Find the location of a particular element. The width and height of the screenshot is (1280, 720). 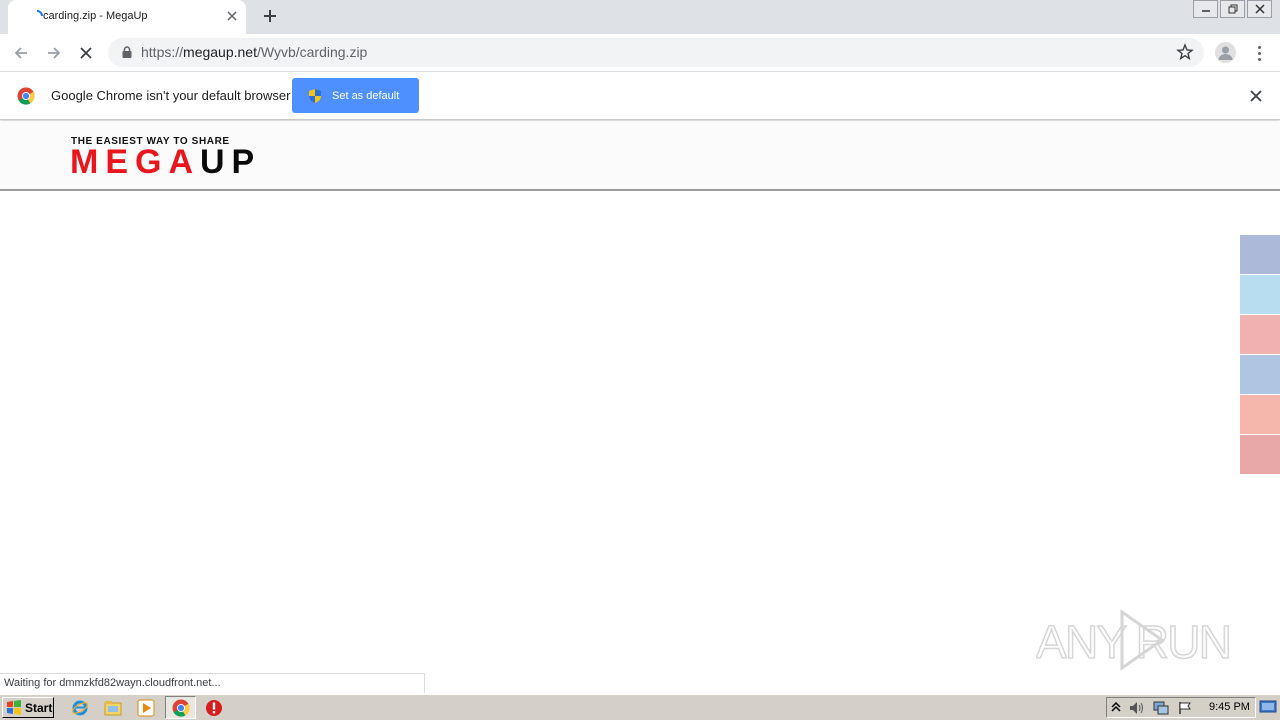

volume-icon is located at coordinates (1137, 708).